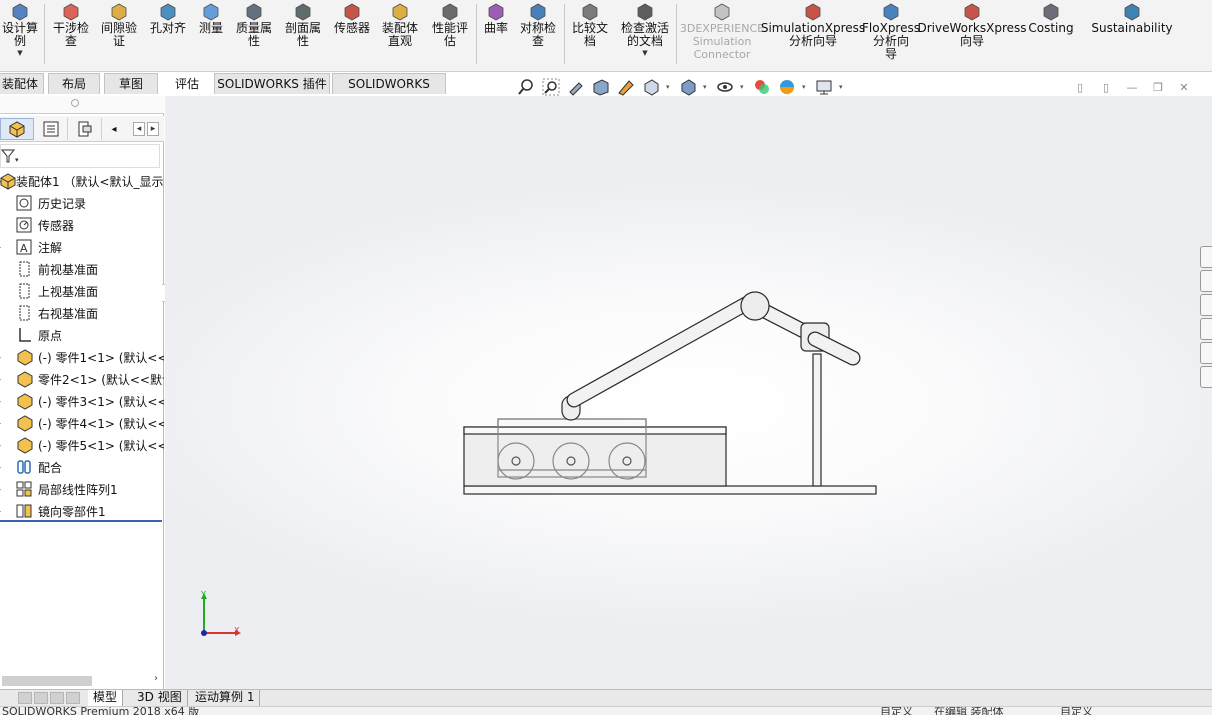 The image size is (1212, 715). What do you see at coordinates (787, 87) in the screenshot?
I see `apply-scene-icon` at bounding box center [787, 87].